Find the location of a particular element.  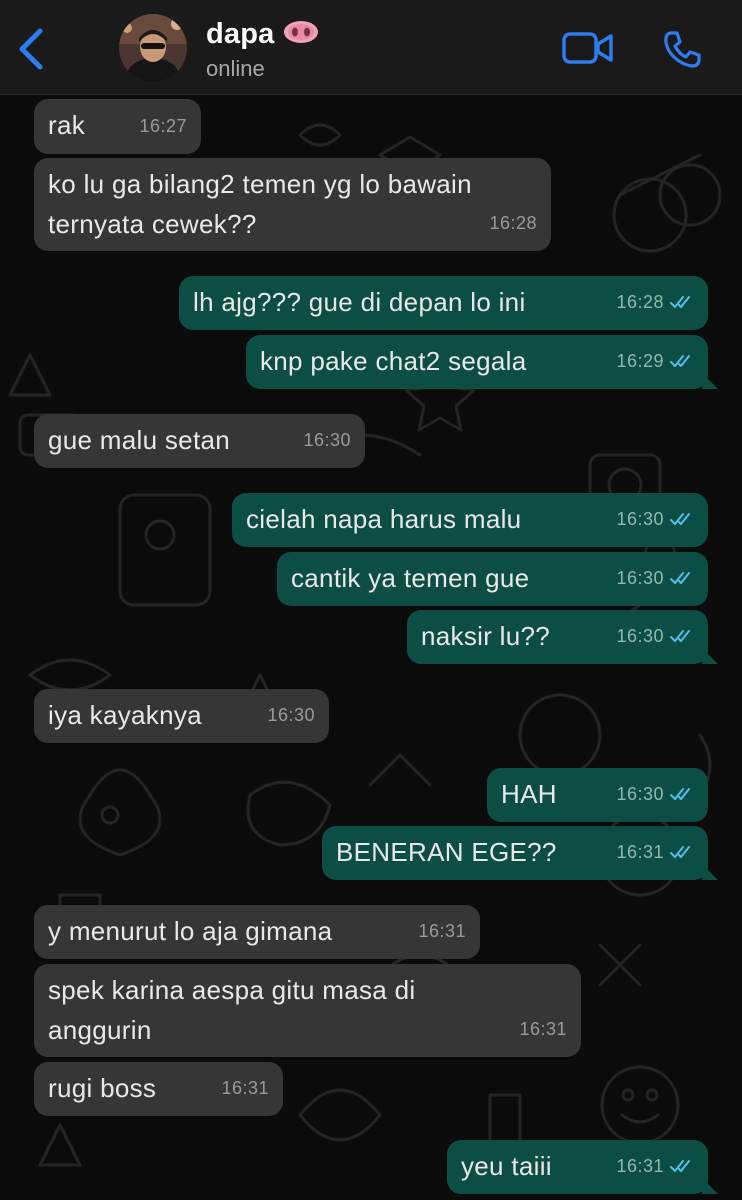

message-bubble: cantik ya temen gue 16:30 is located at coordinates (492, 579).